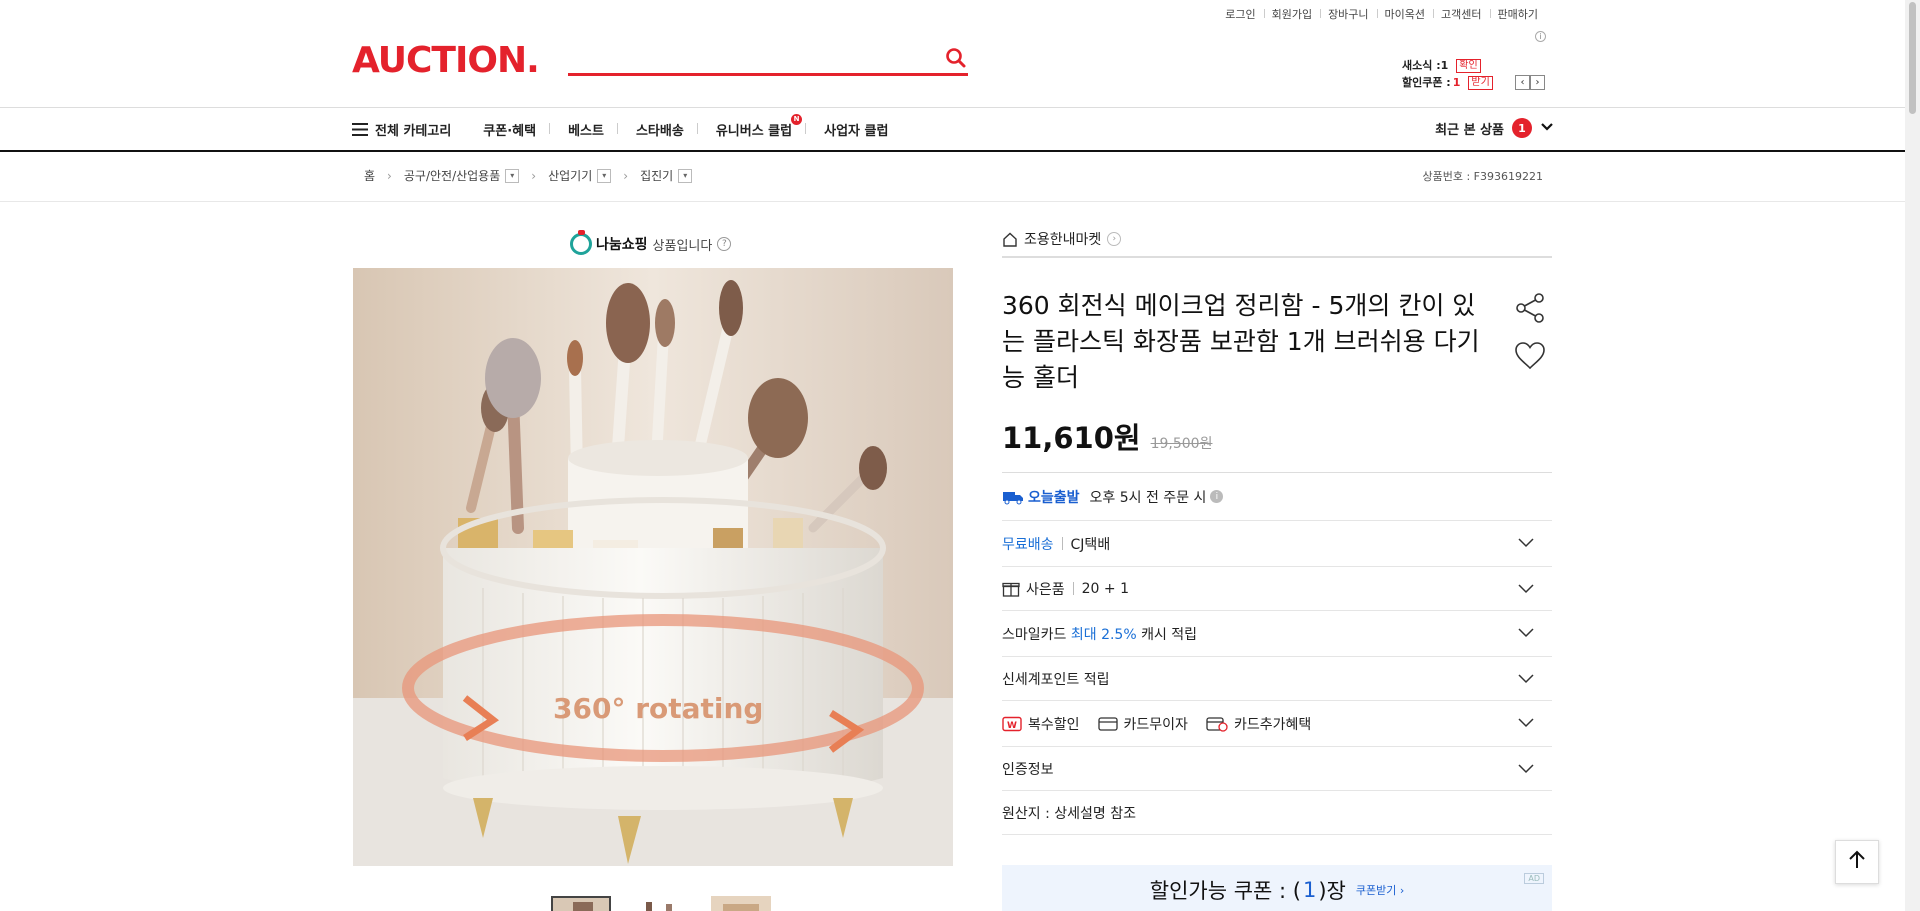  What do you see at coordinates (1480, 82) in the screenshot?
I see `coupon-get-button: 받기` at bounding box center [1480, 82].